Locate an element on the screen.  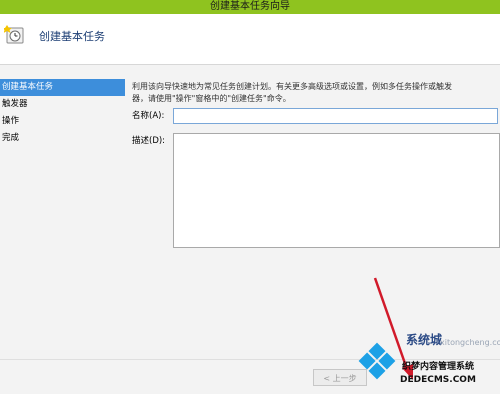
watermark: 系统城 xitongcheng.com 织梦内容管理系统 DEDECMS.COM is located at coordinates (425, 362).